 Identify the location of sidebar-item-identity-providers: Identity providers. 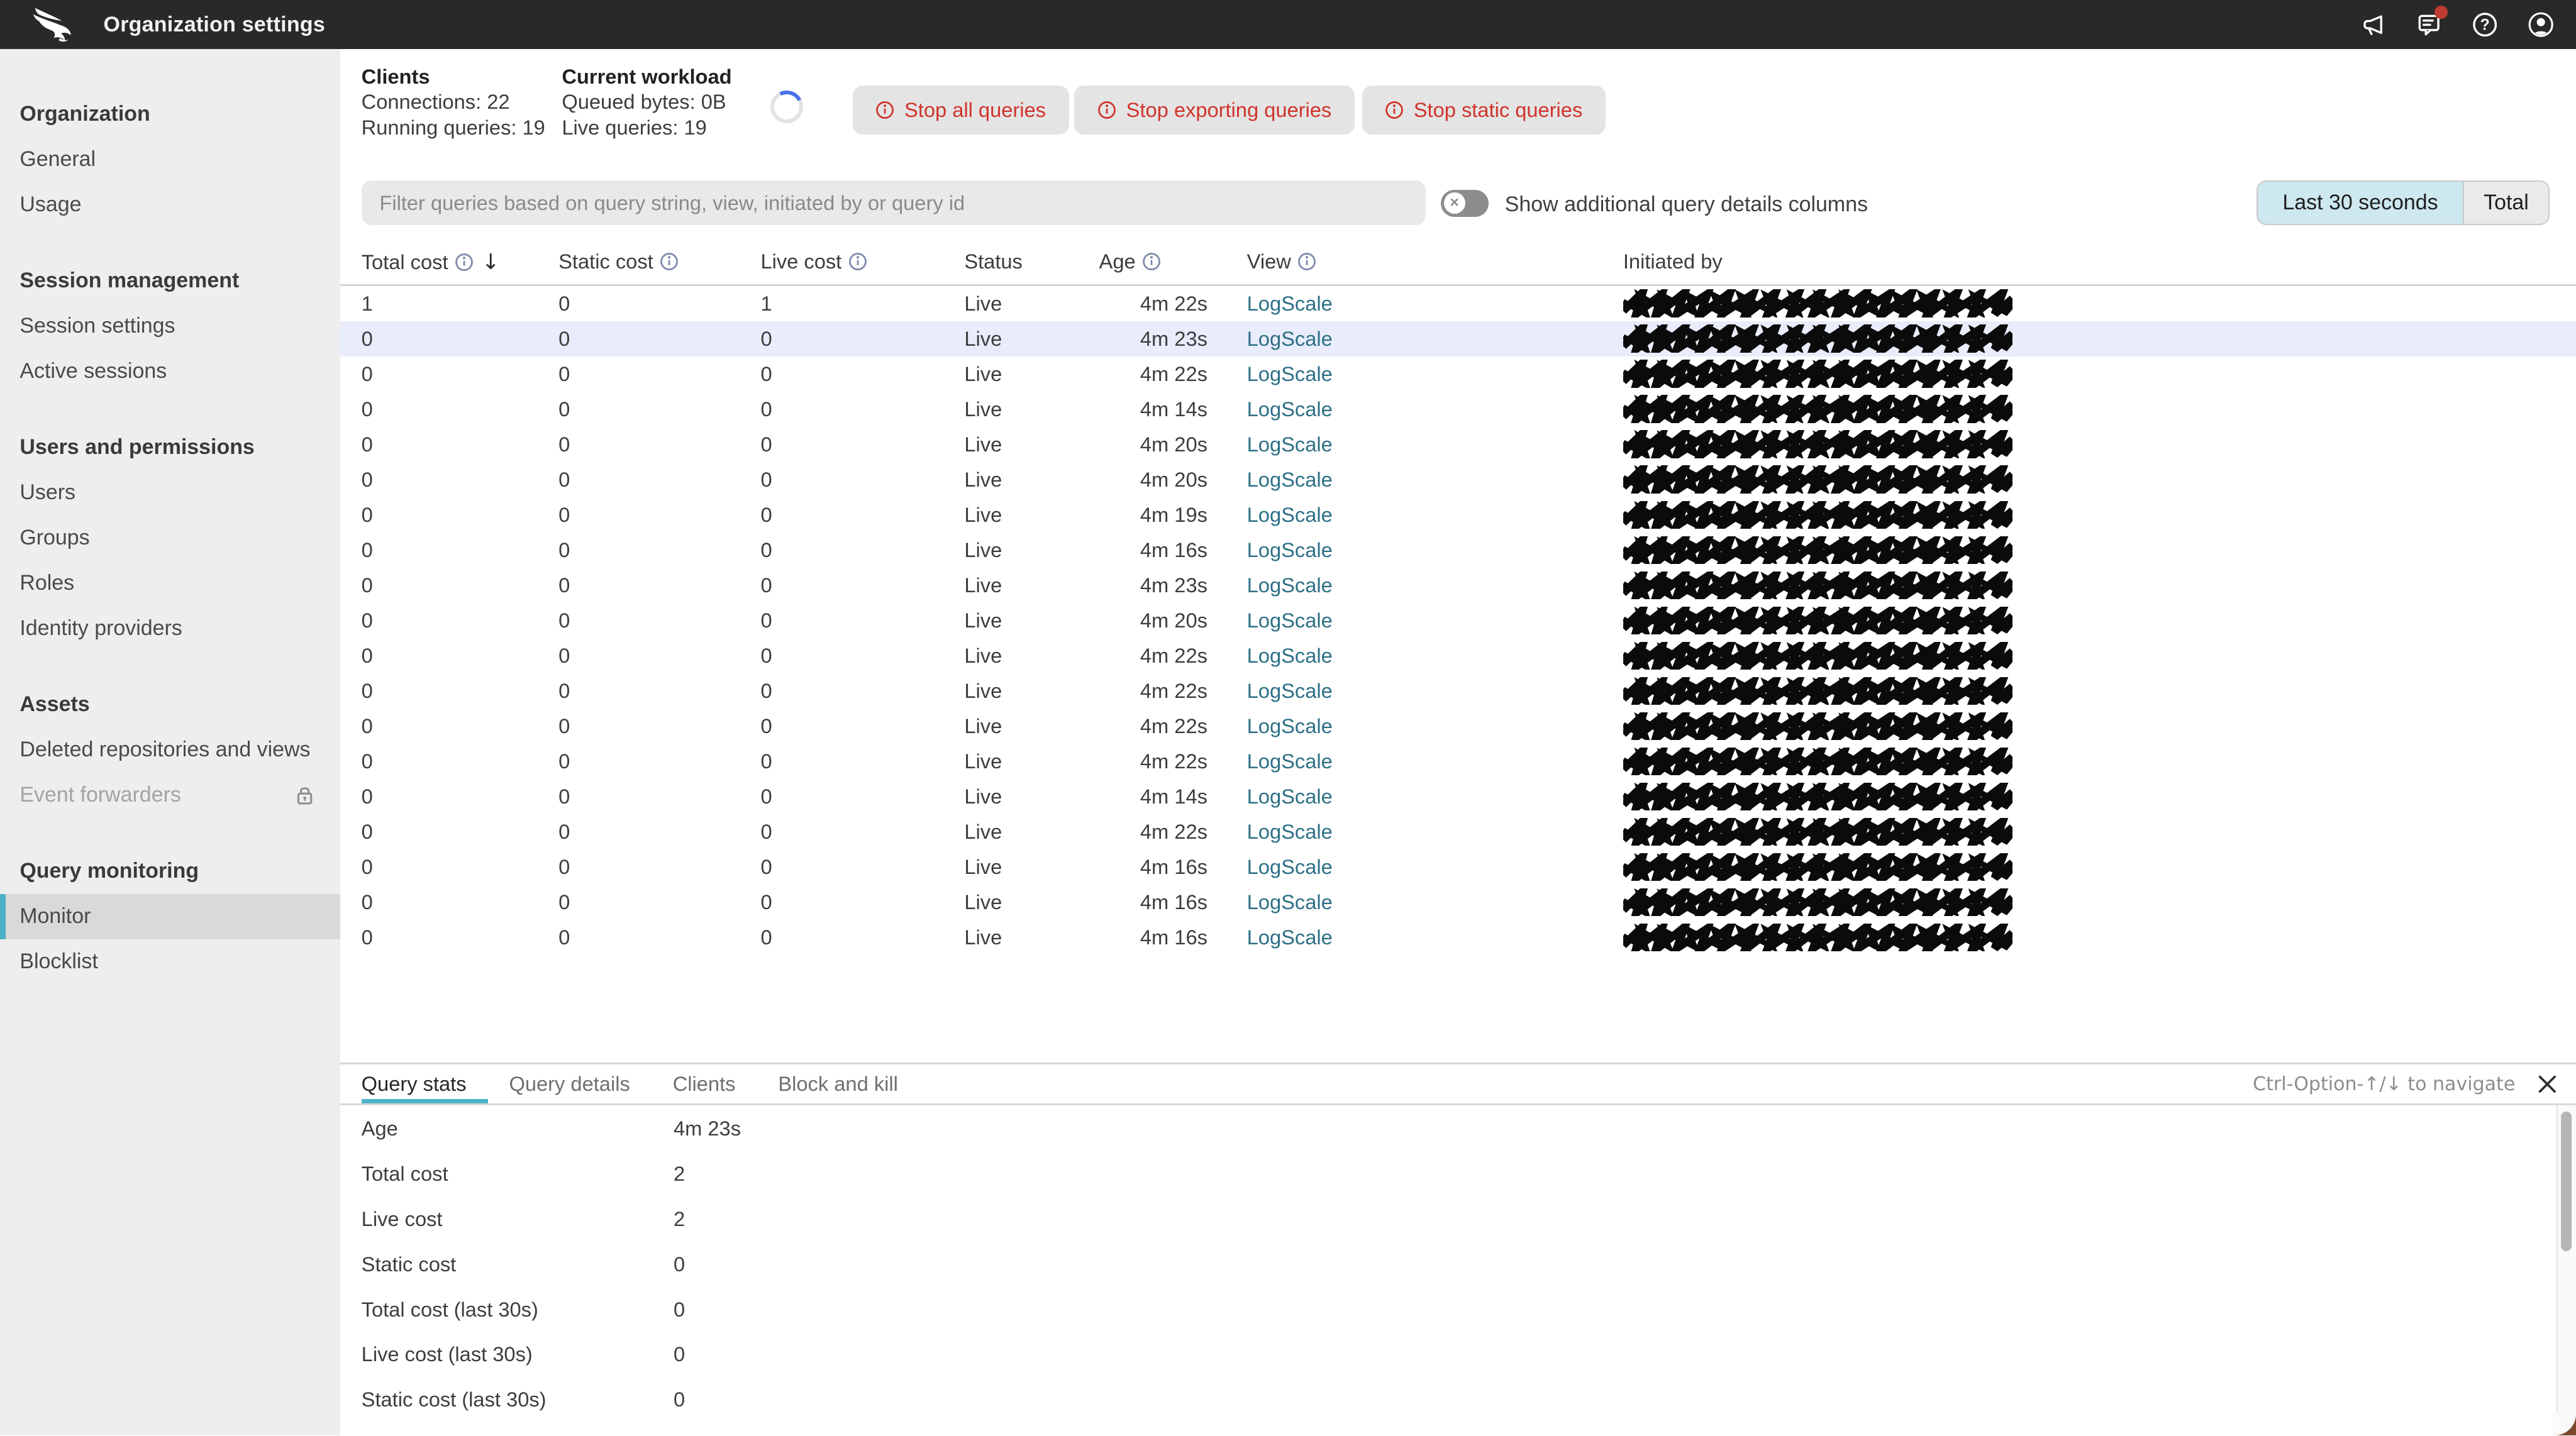
(170, 628).